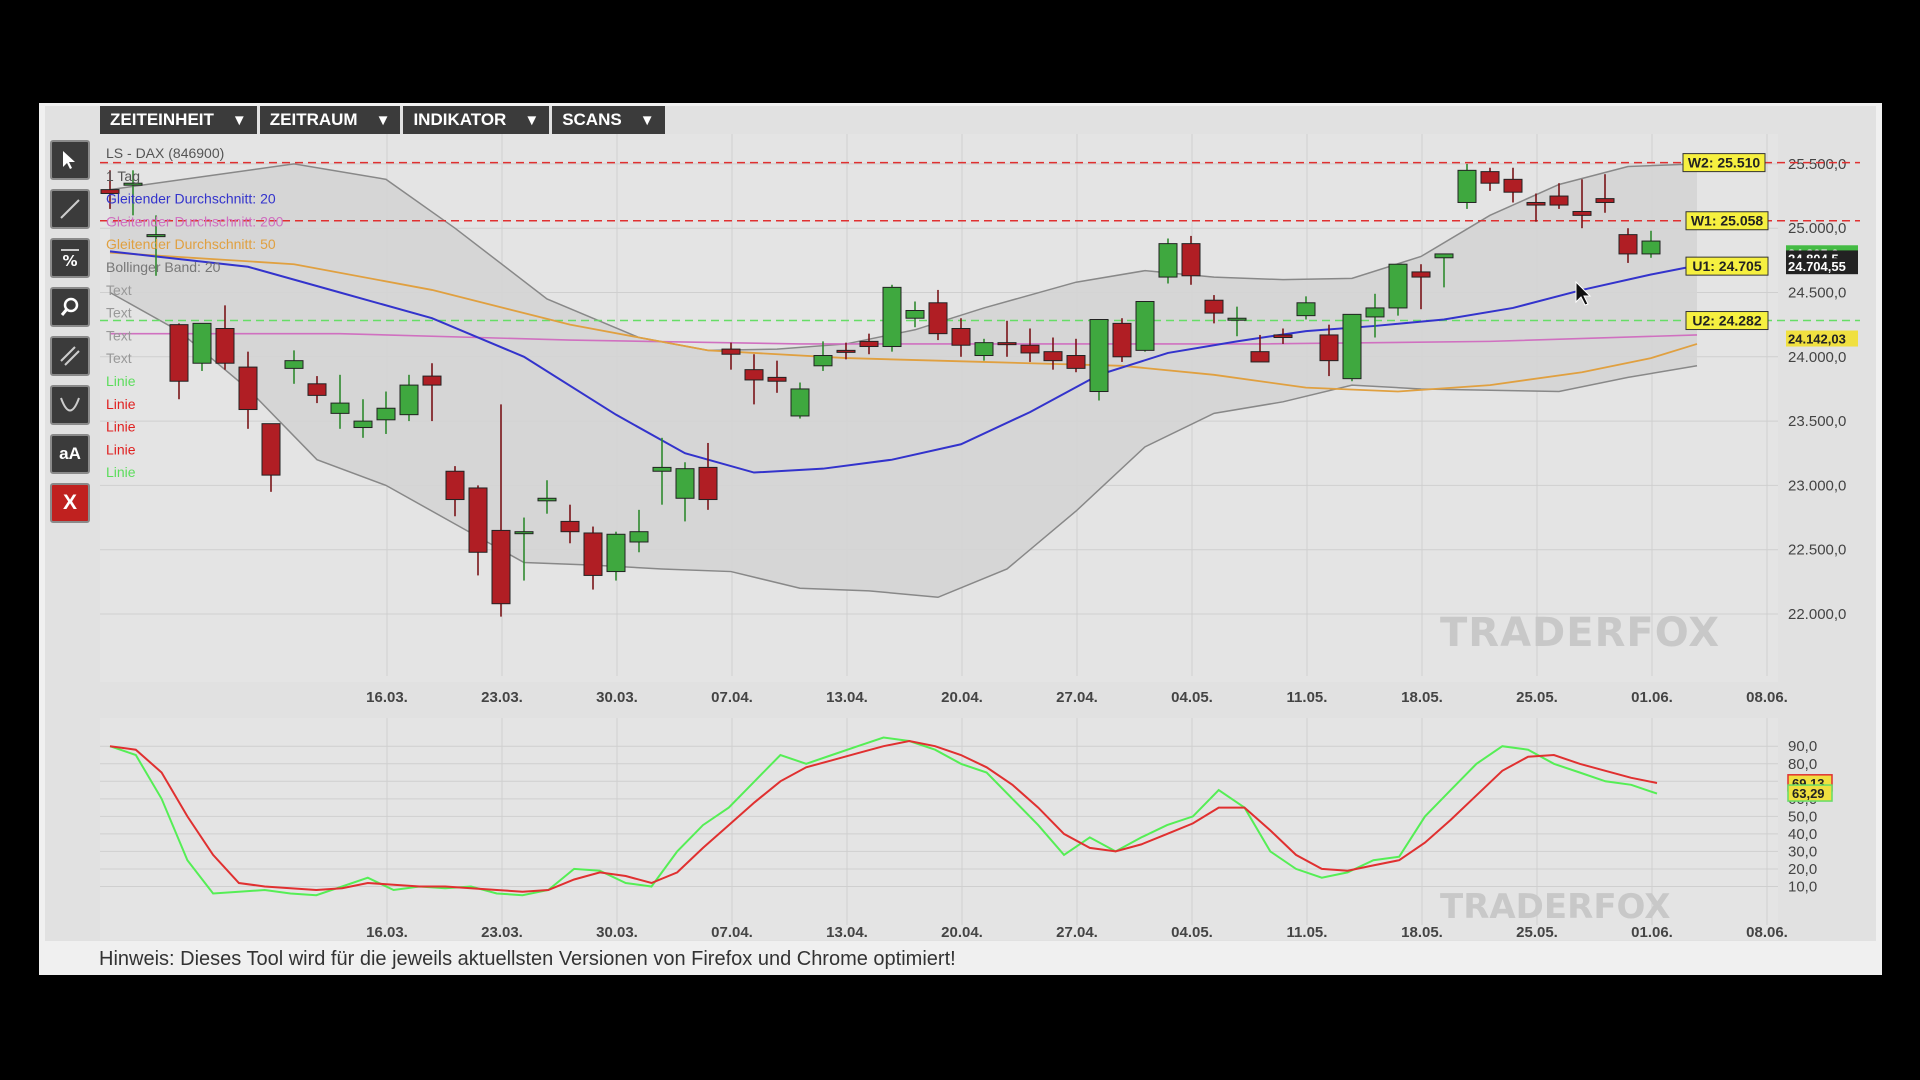 This screenshot has width=1920, height=1080. Describe the element at coordinates (191, 244) in the screenshot. I see `legend-item: Gleitender Durchschnitt: 50` at that location.